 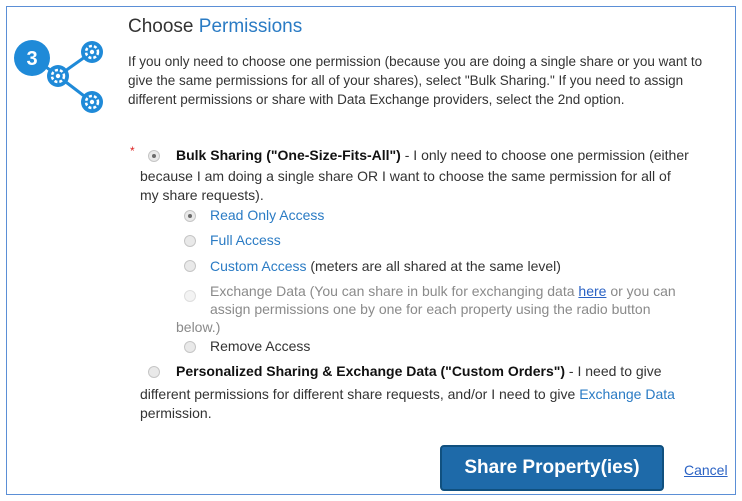 What do you see at coordinates (202, 195) in the screenshot?
I see `bulk-sharing-desc-end: my share requests).` at bounding box center [202, 195].